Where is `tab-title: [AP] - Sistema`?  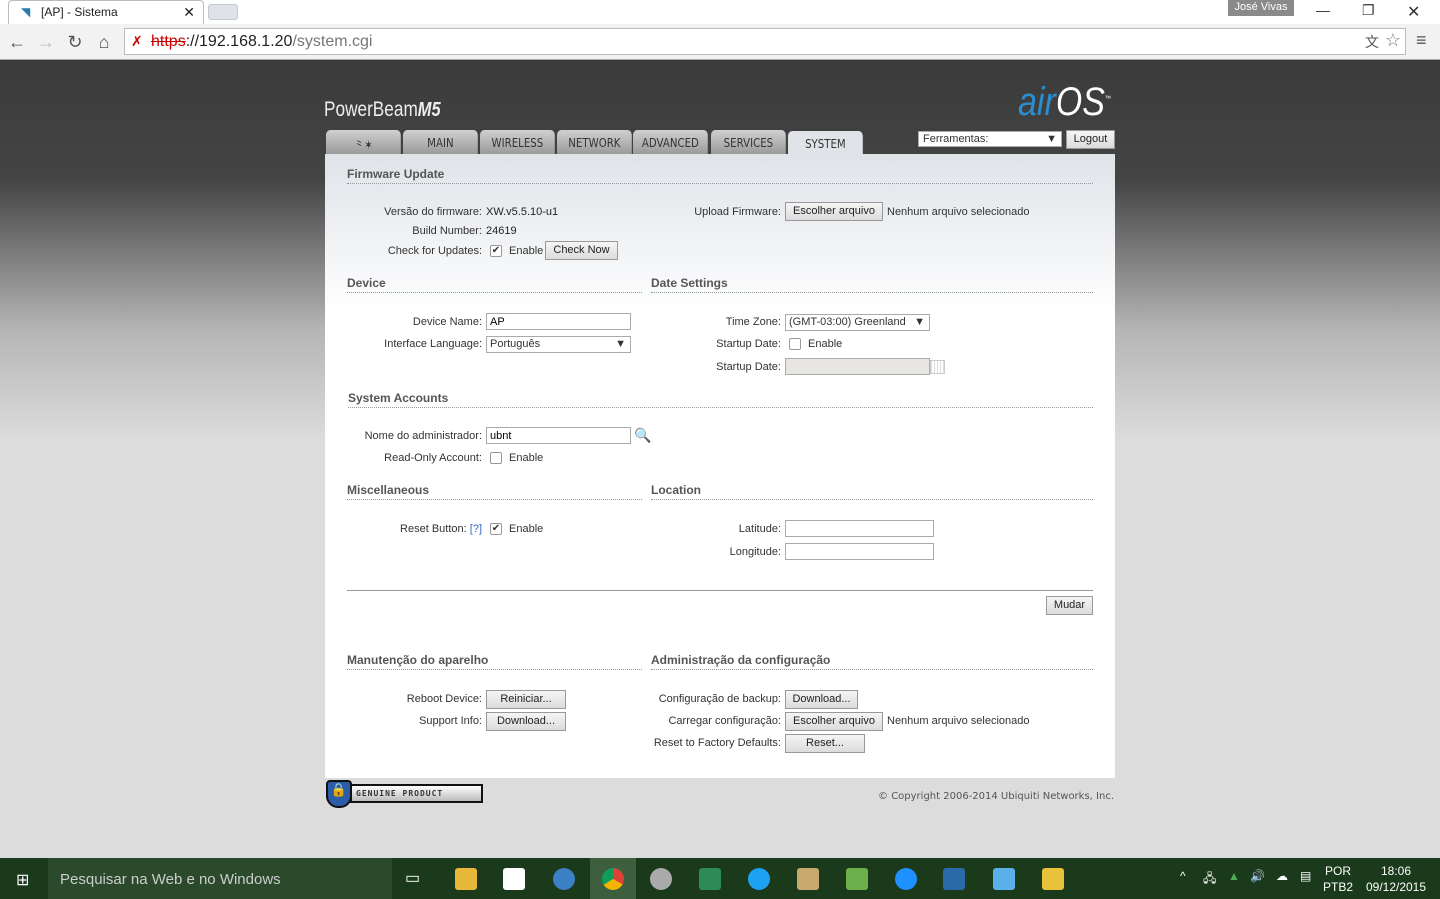
tab-title: [AP] - Sistema is located at coordinates (79, 12).